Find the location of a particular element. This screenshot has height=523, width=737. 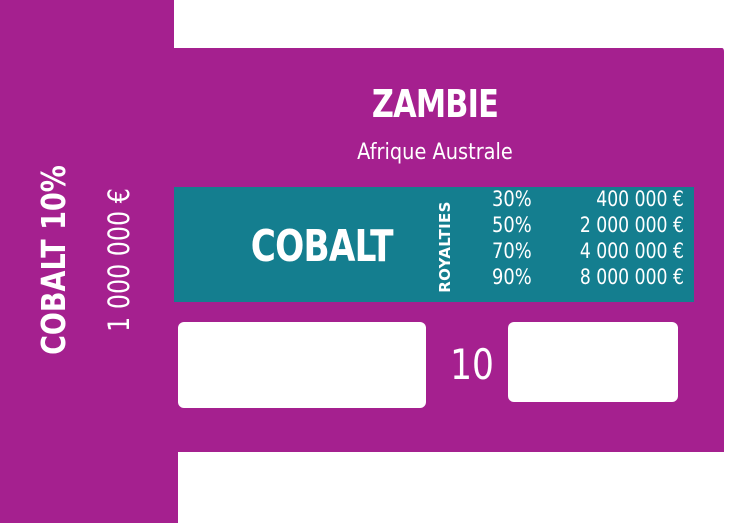

royalty-percent: 90% is located at coordinates (512, 277).